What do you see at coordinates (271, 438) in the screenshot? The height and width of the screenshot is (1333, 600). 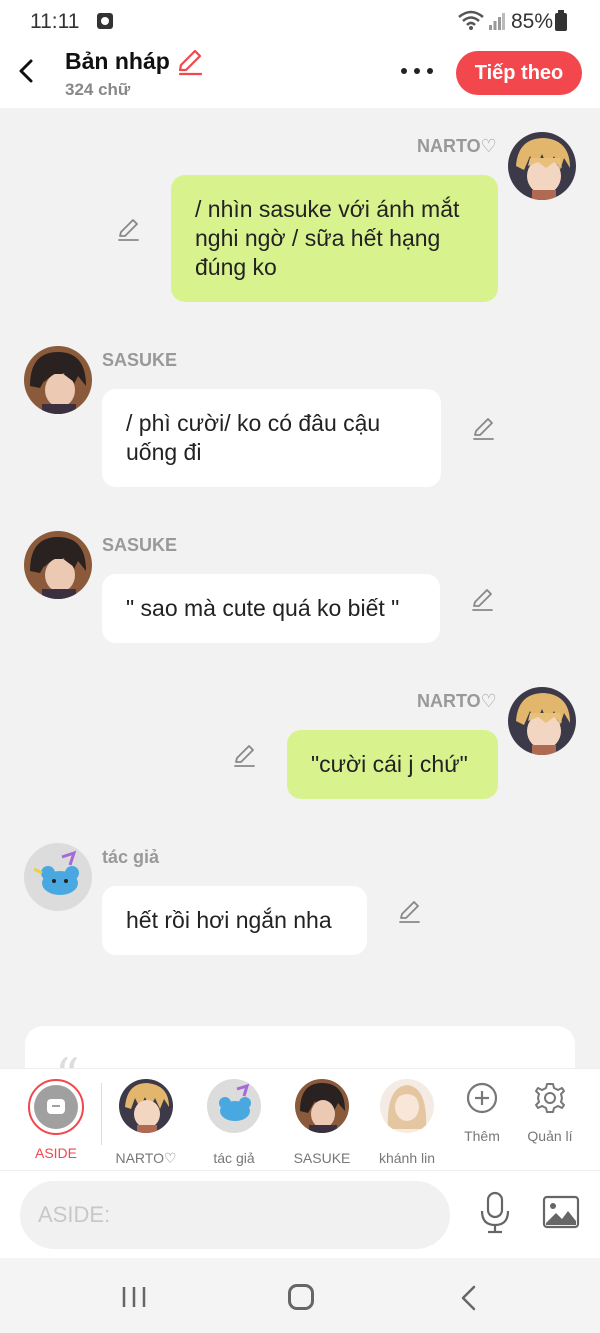 I see `message-bubble: / phì cười/ ko có đâu cậu uống đi` at bounding box center [271, 438].